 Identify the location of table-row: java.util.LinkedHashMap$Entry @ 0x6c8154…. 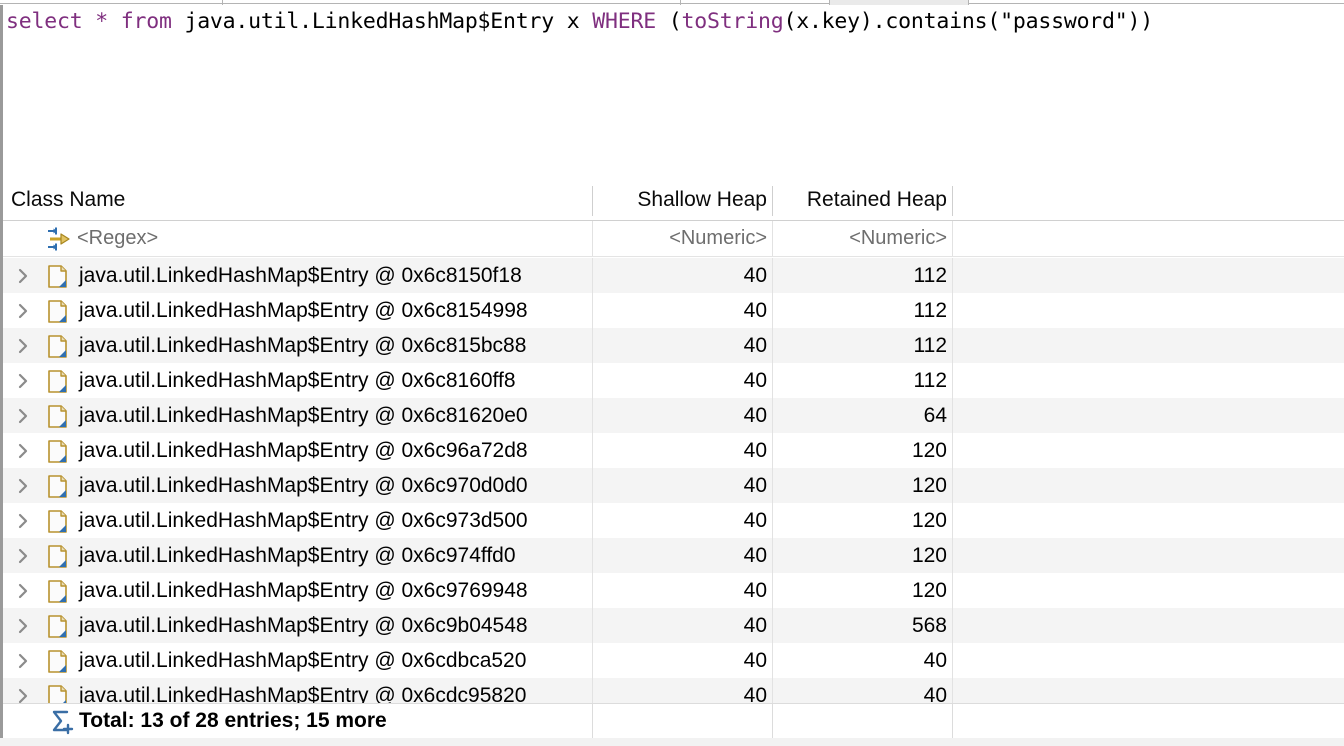
(673, 310).